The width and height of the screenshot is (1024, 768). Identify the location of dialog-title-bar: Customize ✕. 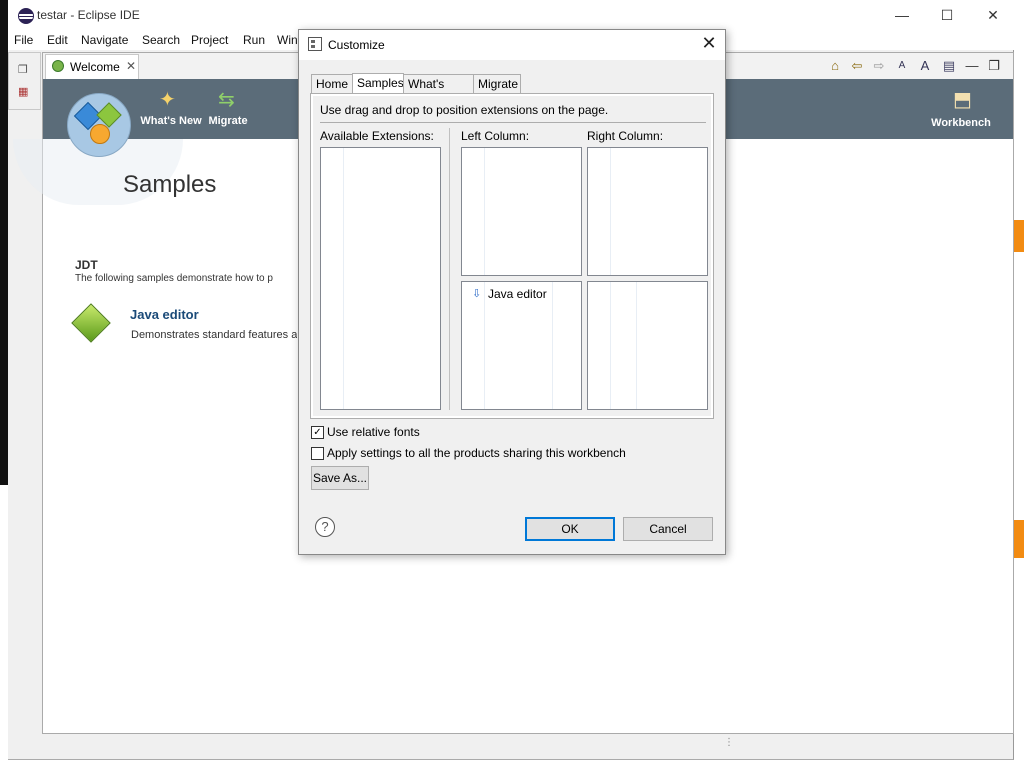
(512, 45).